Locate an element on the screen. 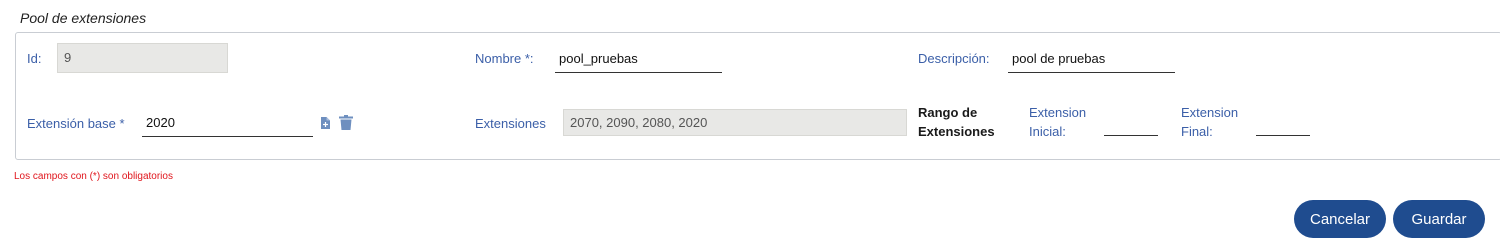  section-title: Pool de extensiones is located at coordinates (83, 18).